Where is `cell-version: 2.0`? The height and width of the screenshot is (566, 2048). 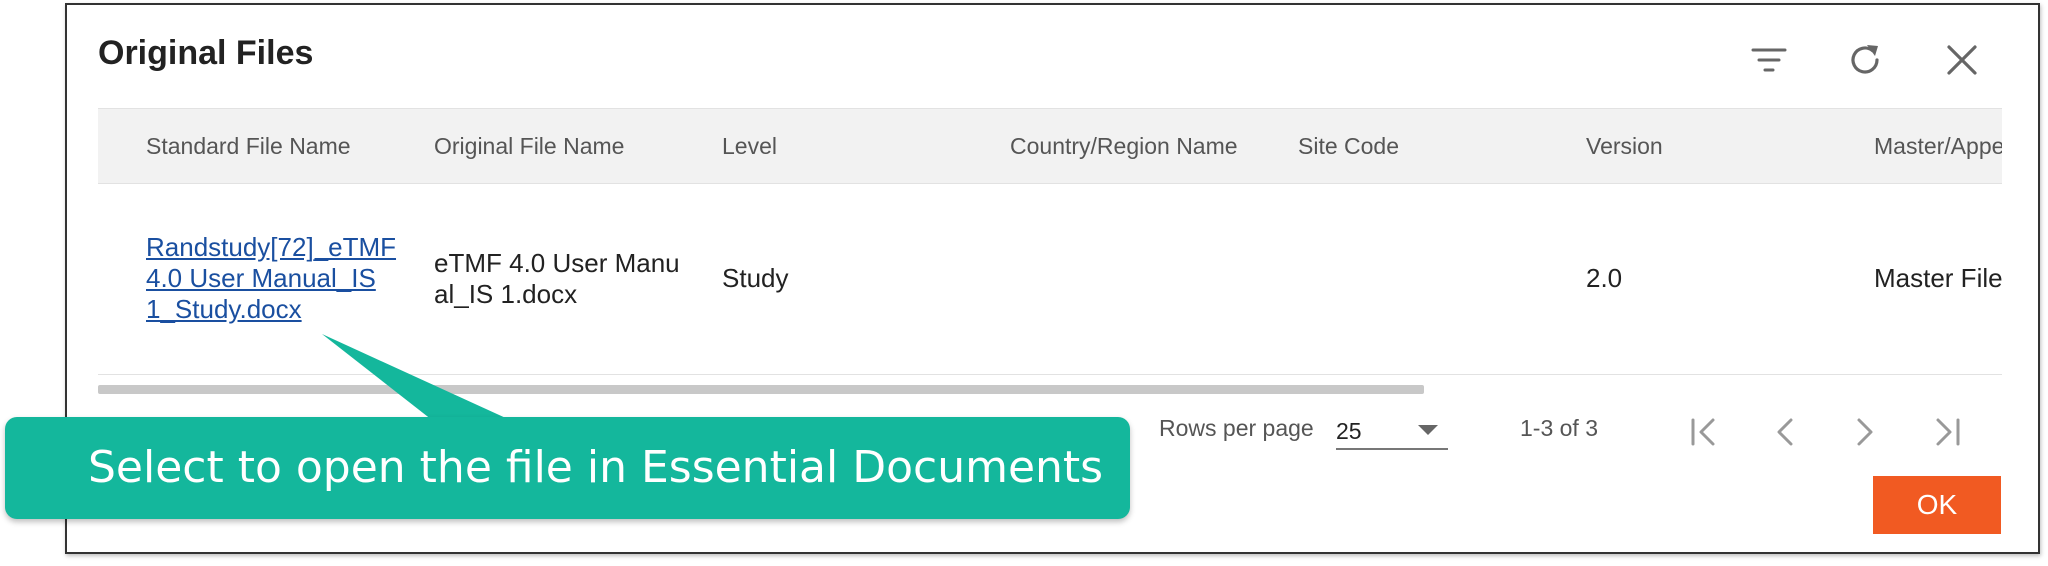
cell-version: 2.0 is located at coordinates (1604, 278).